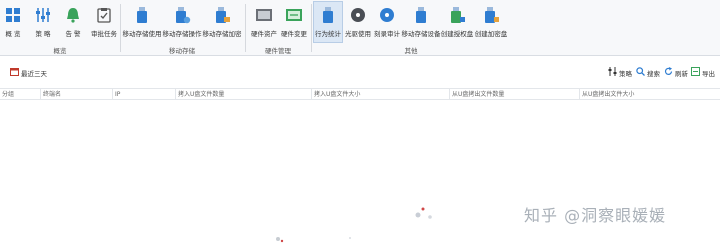 This screenshot has height=244, width=720. I want to click on decorative-specks, so click(354, 225).